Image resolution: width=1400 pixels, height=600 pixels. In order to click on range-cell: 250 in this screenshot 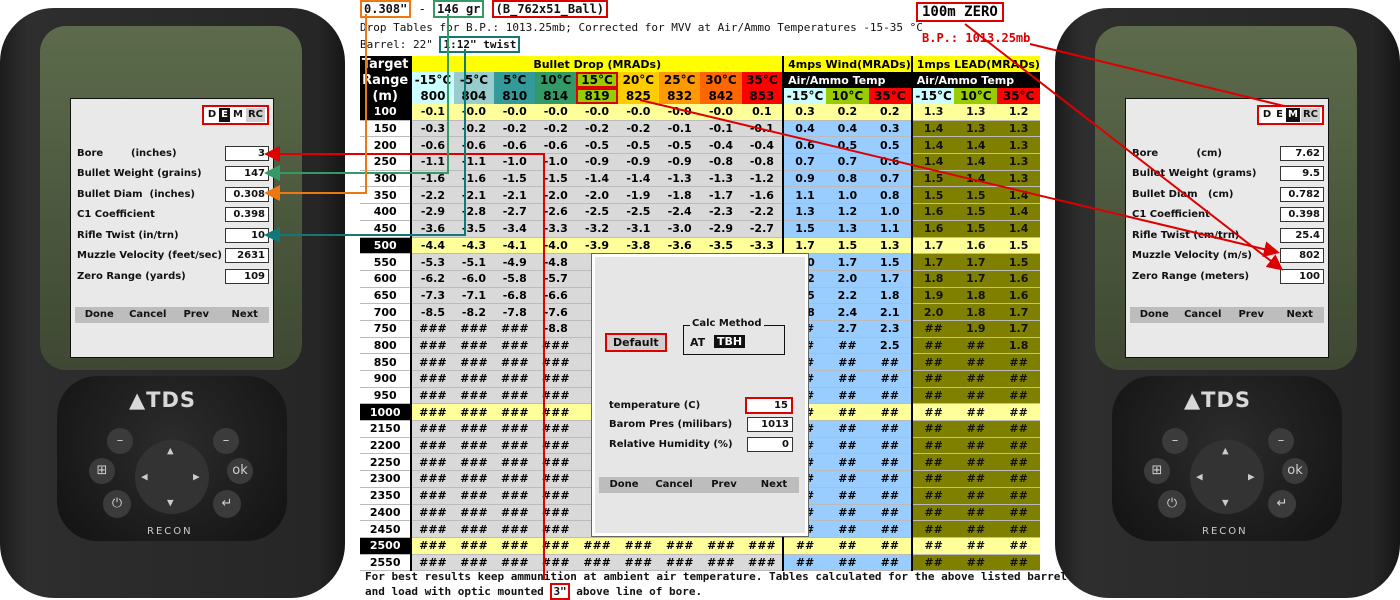, I will do `click(386, 162)`.